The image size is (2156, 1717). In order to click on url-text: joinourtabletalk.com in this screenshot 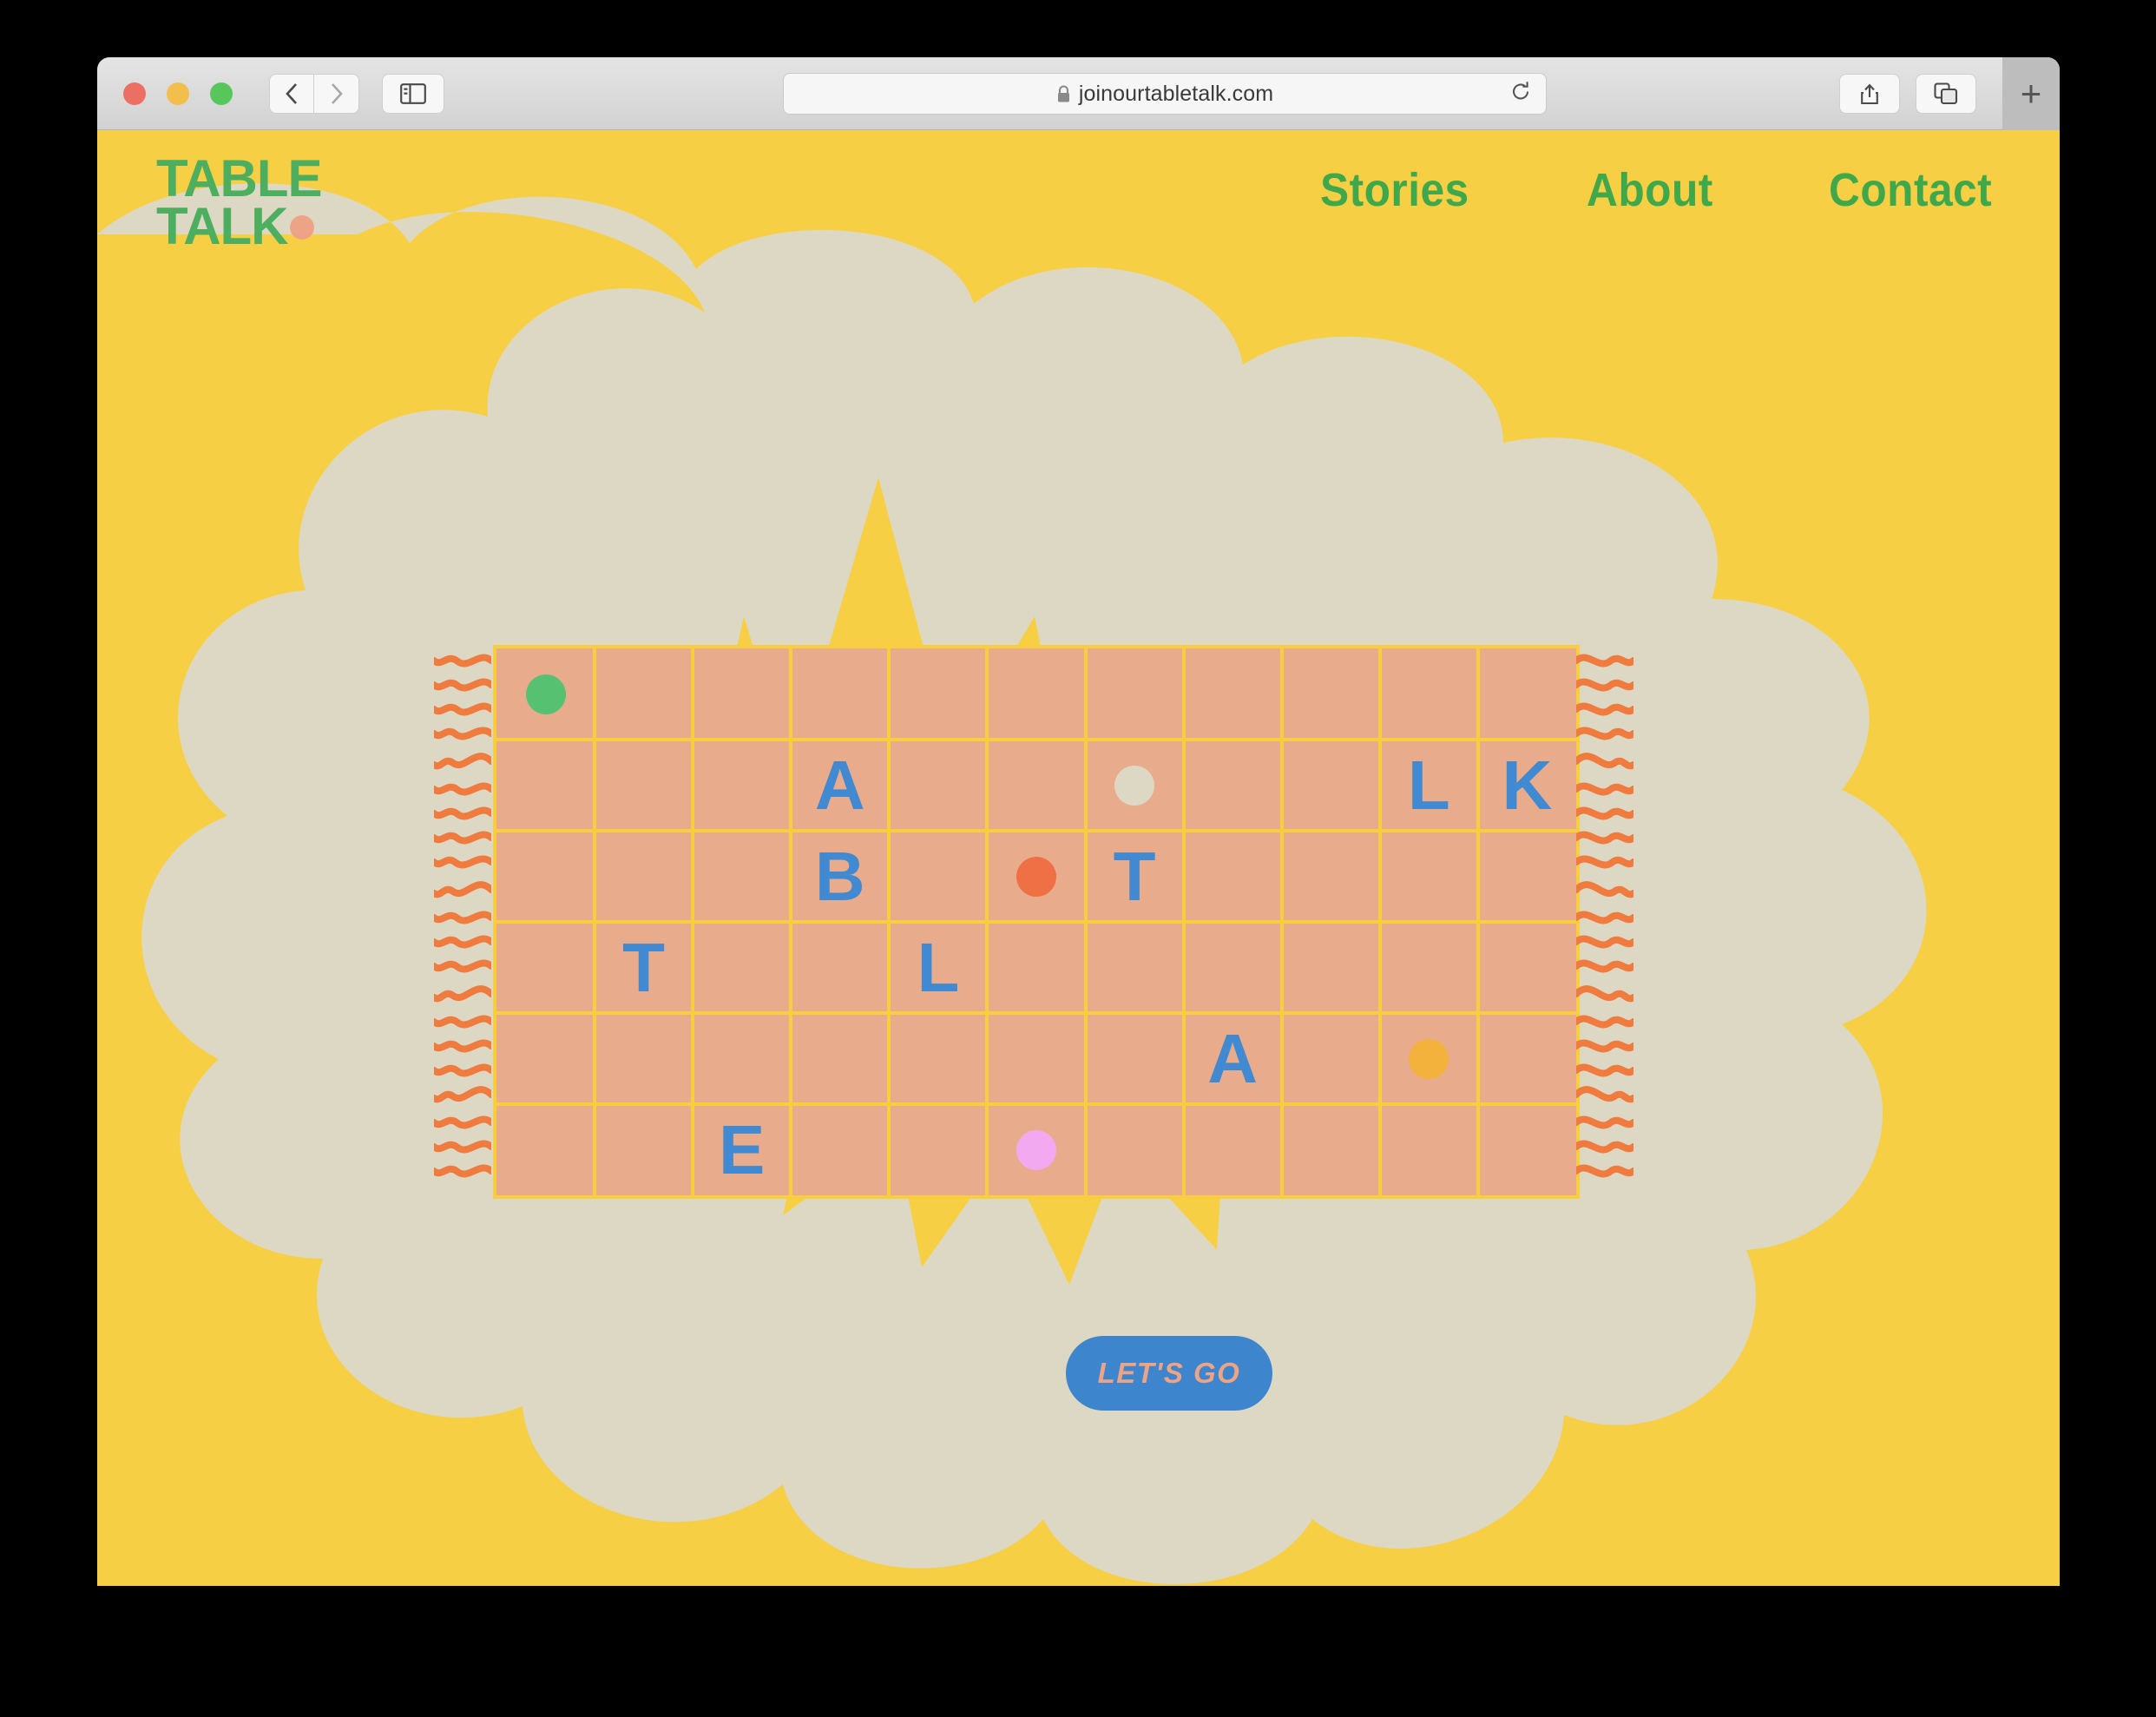, I will do `click(1176, 93)`.